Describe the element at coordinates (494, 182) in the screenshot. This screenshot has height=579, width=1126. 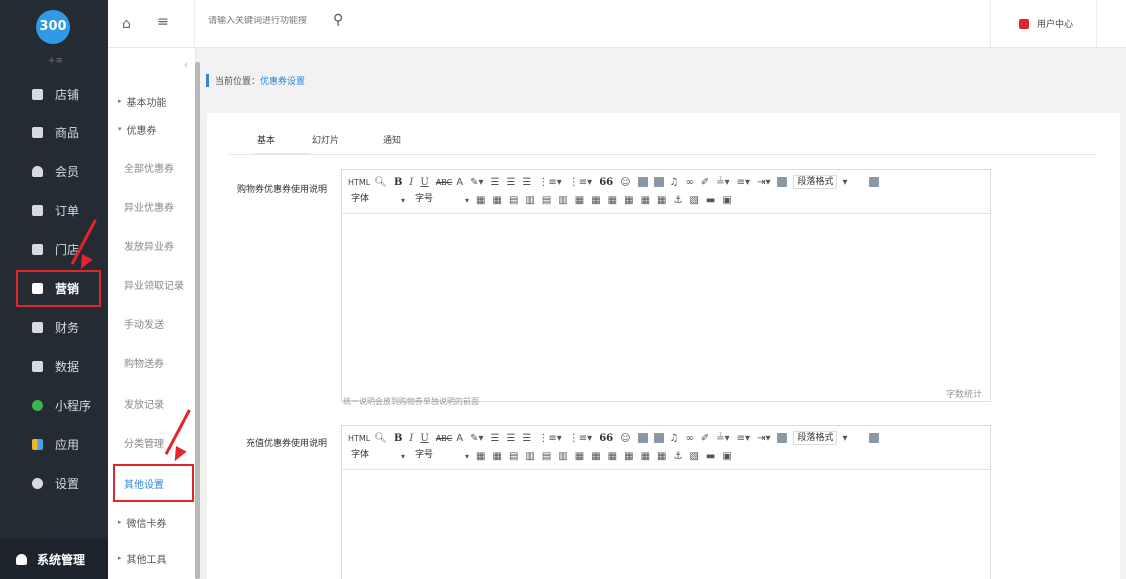
I see `align-left-icon: ☰` at that location.